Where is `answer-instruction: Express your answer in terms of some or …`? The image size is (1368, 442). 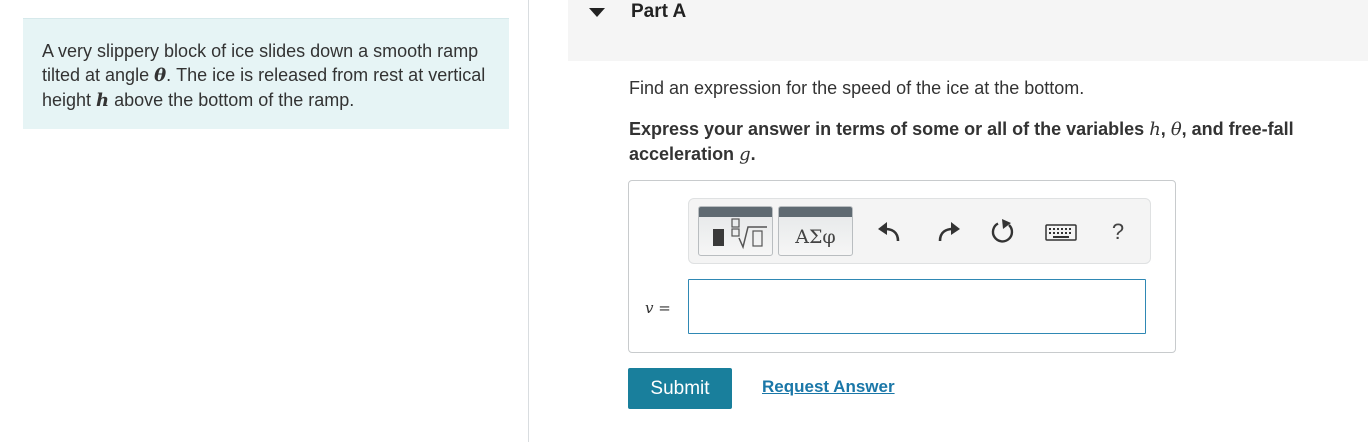
answer-instruction: Express your answer in terms of some or … is located at coordinates (994, 142).